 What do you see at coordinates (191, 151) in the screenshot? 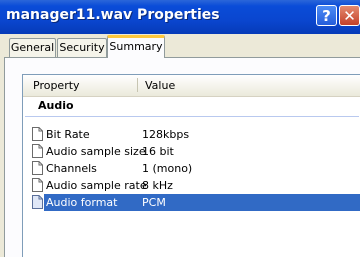
I see `list-item: Audio sample size 16 bit` at bounding box center [191, 151].